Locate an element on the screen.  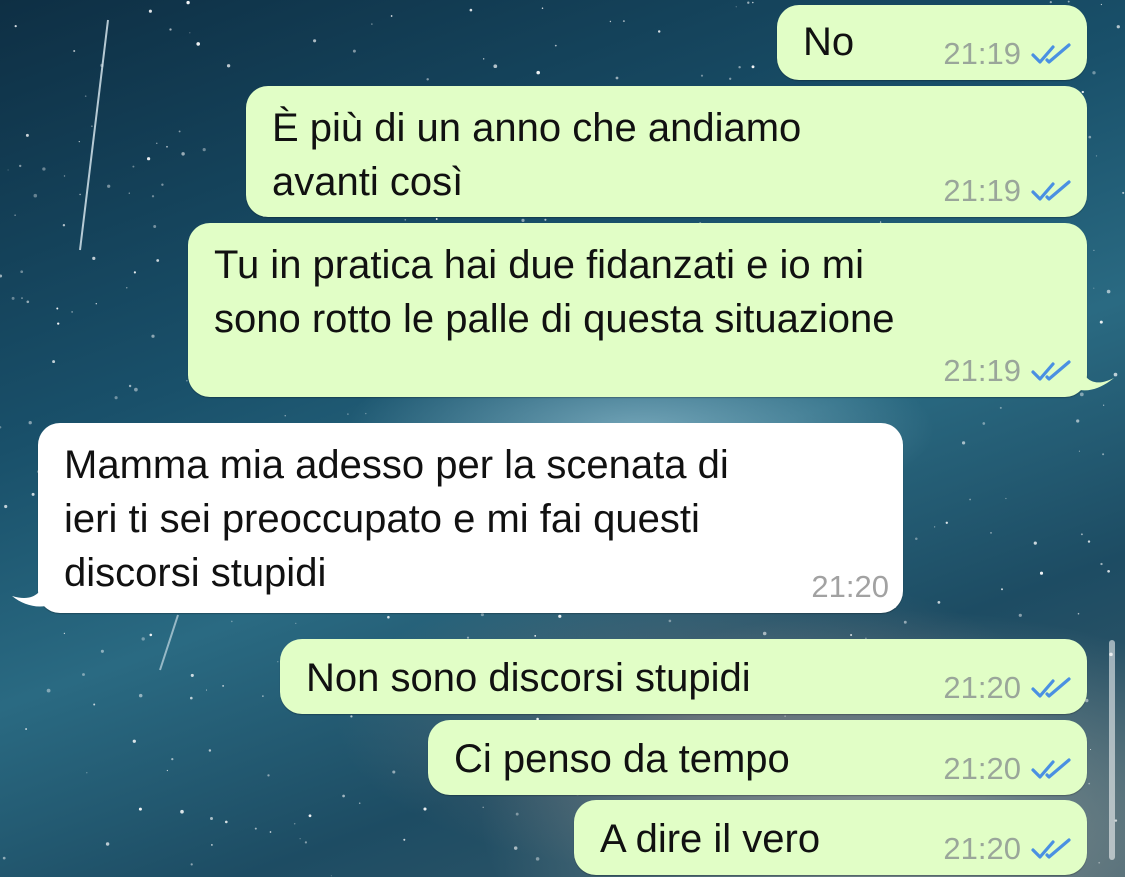
message-line: È più di un anno che andiamo is located at coordinates (537, 128).